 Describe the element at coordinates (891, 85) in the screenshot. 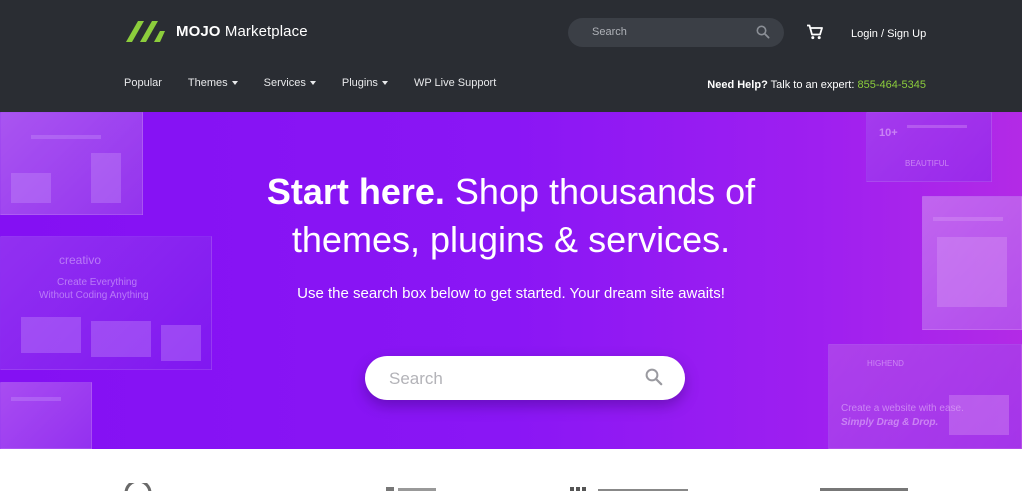

I see `phone-link: 855-464-5345` at that location.